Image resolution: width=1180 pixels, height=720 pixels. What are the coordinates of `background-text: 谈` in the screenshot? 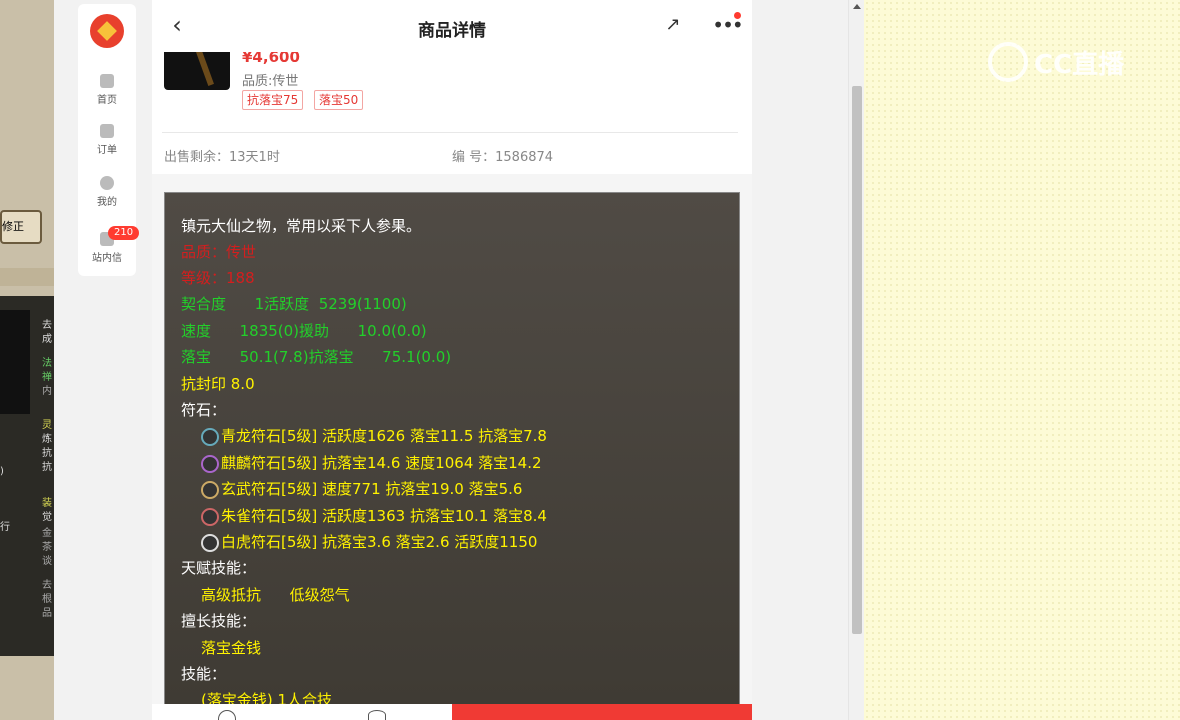 It's located at (47, 561).